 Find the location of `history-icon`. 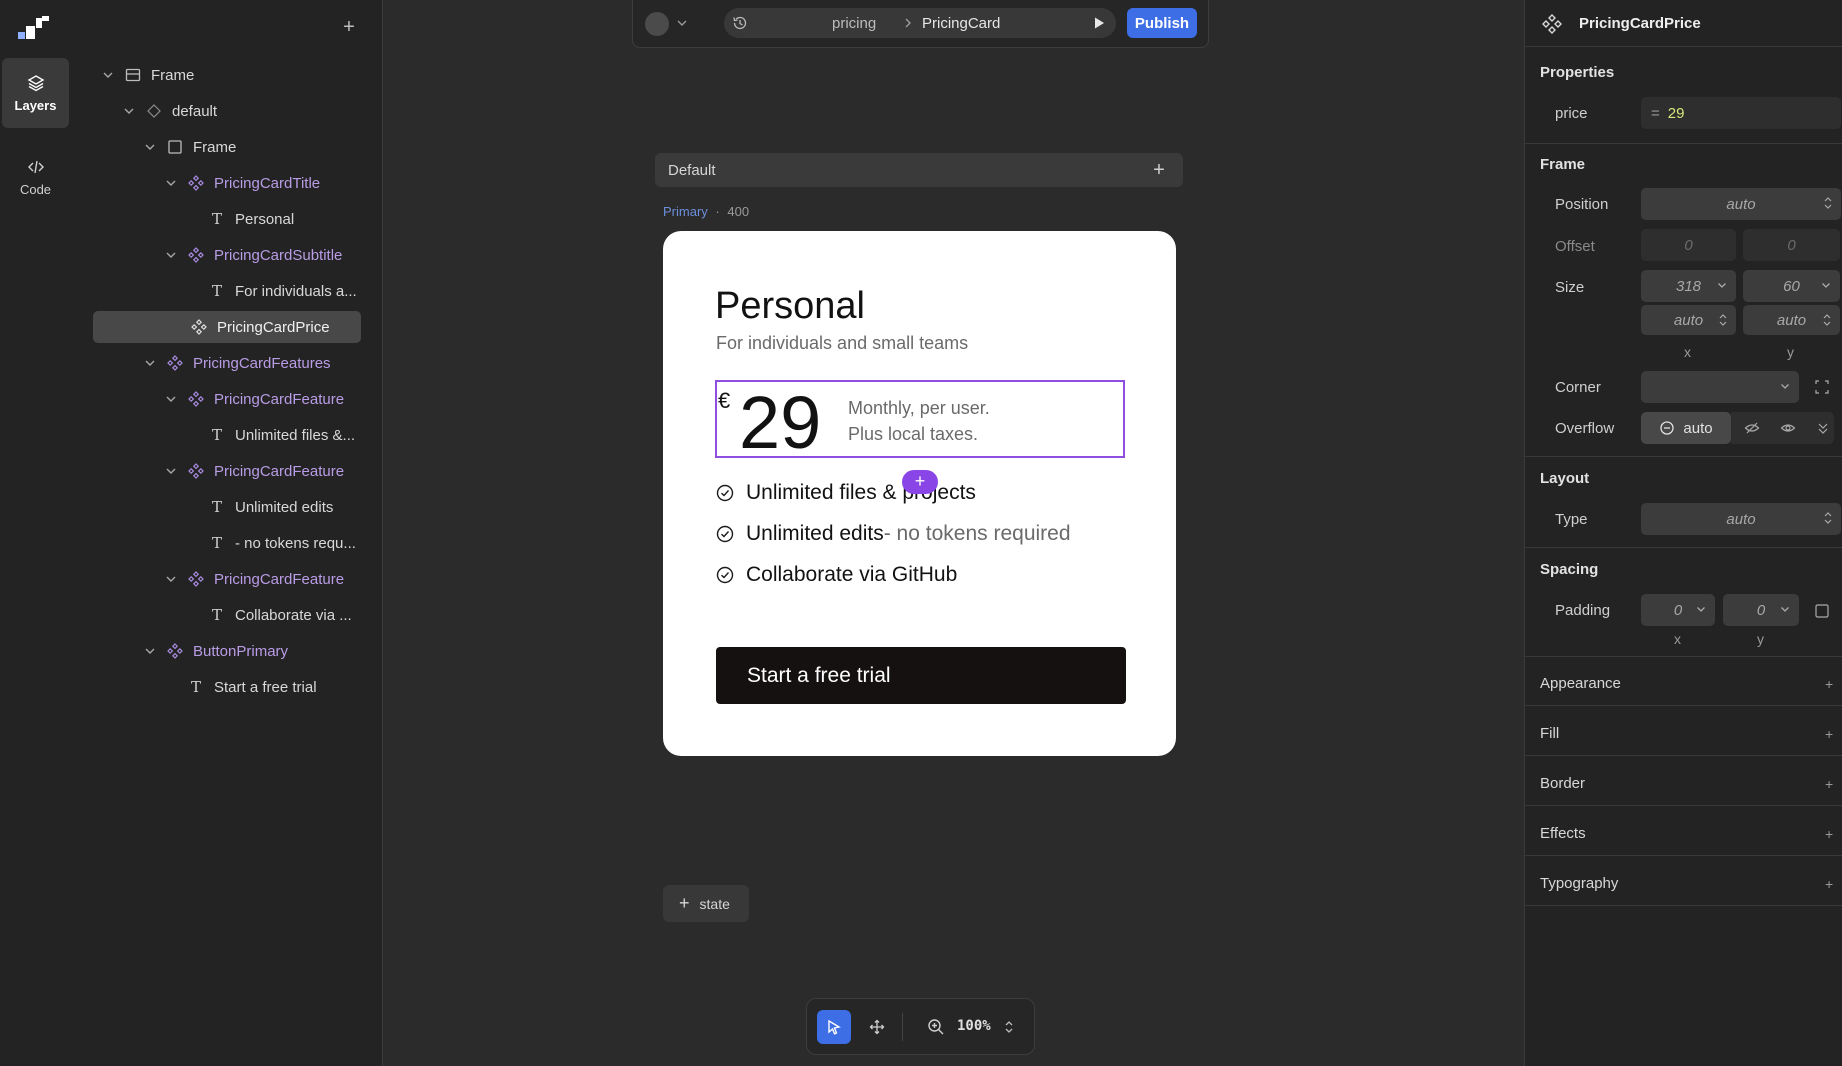

history-icon is located at coordinates (740, 23).